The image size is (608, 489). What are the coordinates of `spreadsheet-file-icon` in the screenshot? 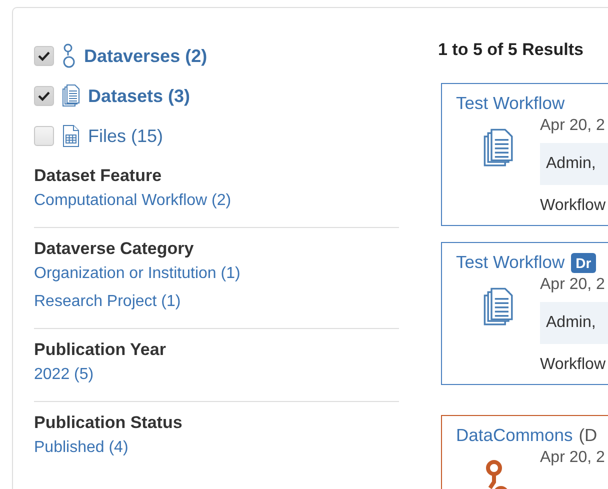 It's located at (71, 136).